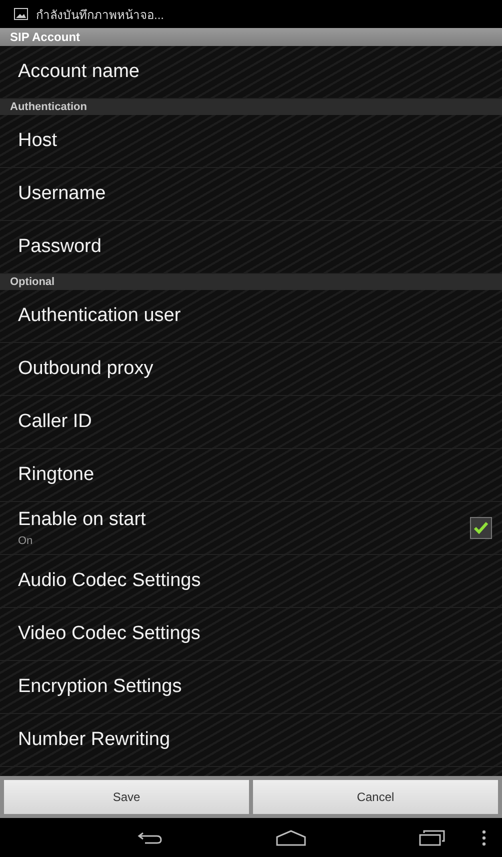  What do you see at coordinates (109, 634) in the screenshot?
I see `preference-label: Video Codec Settings` at bounding box center [109, 634].